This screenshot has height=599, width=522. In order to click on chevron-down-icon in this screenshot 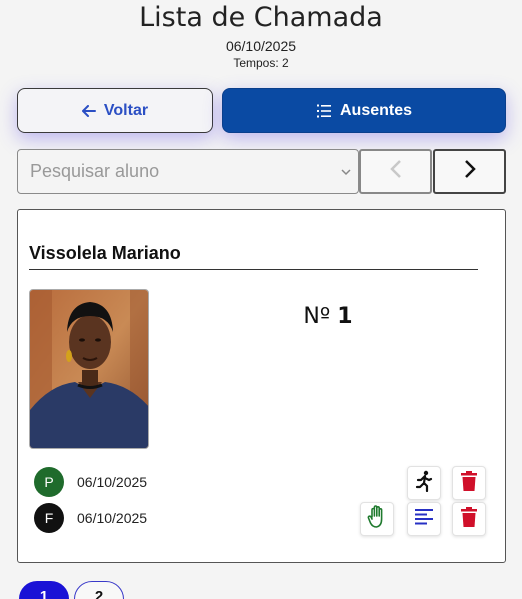, I will do `click(346, 174)`.